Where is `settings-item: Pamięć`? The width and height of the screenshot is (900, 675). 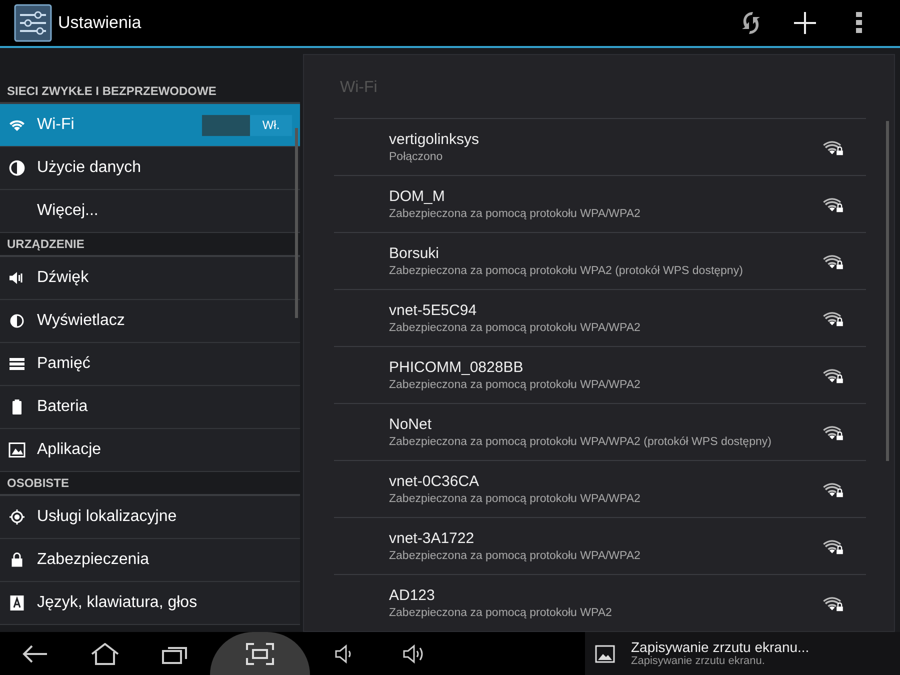 settings-item: Pamięć is located at coordinates (150, 364).